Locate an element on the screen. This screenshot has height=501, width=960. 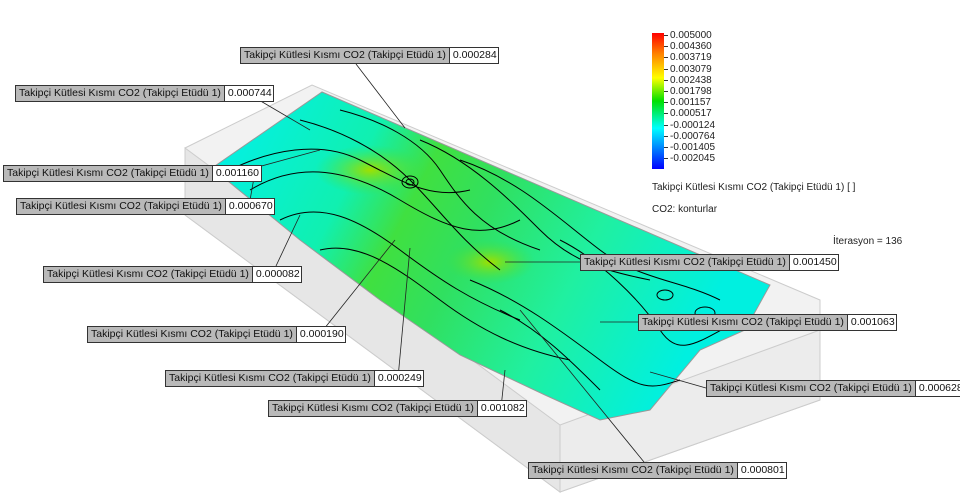
legend-tick: 0.003079 is located at coordinates (689, 69).